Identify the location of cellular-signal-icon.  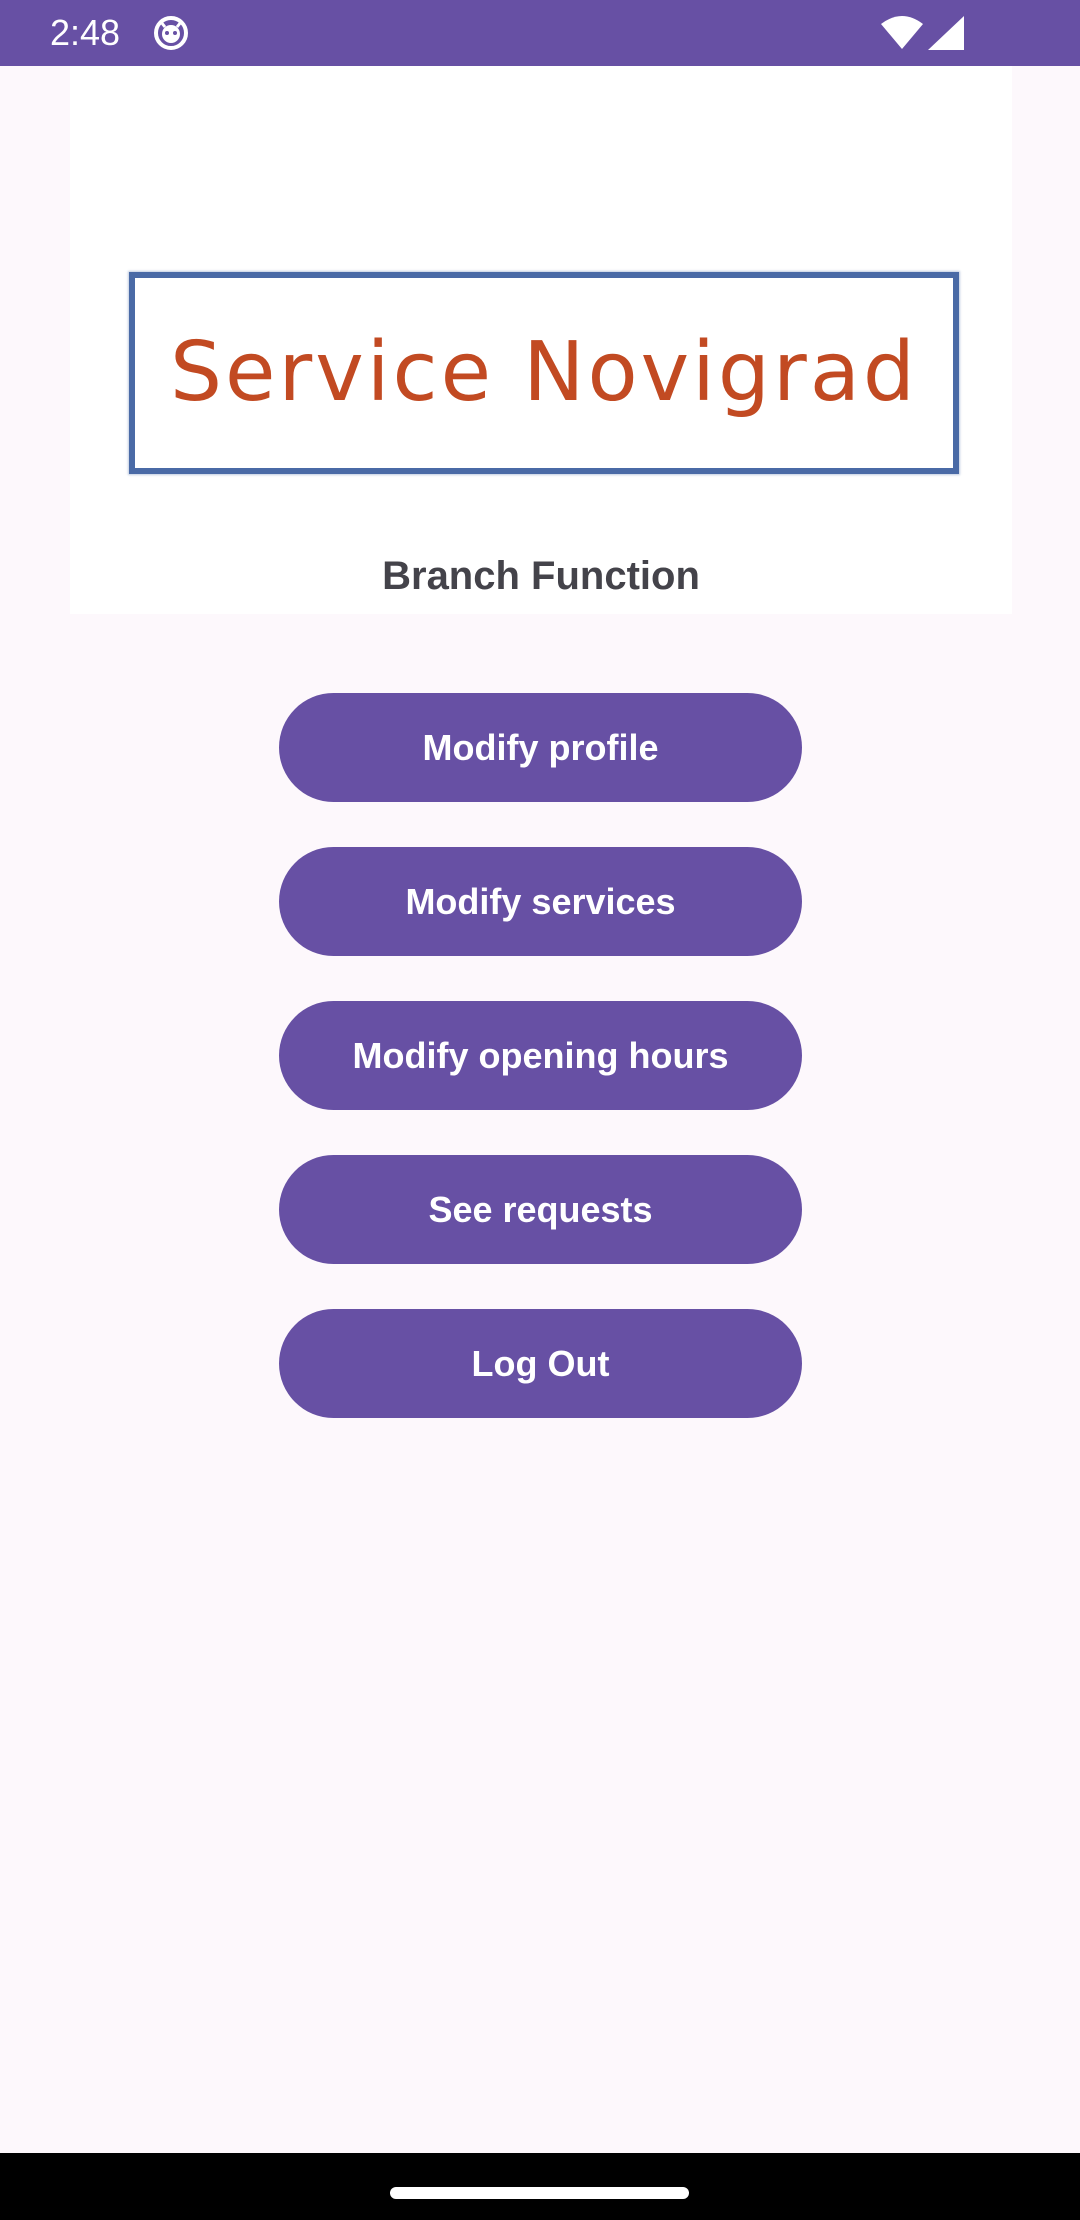
(946, 33).